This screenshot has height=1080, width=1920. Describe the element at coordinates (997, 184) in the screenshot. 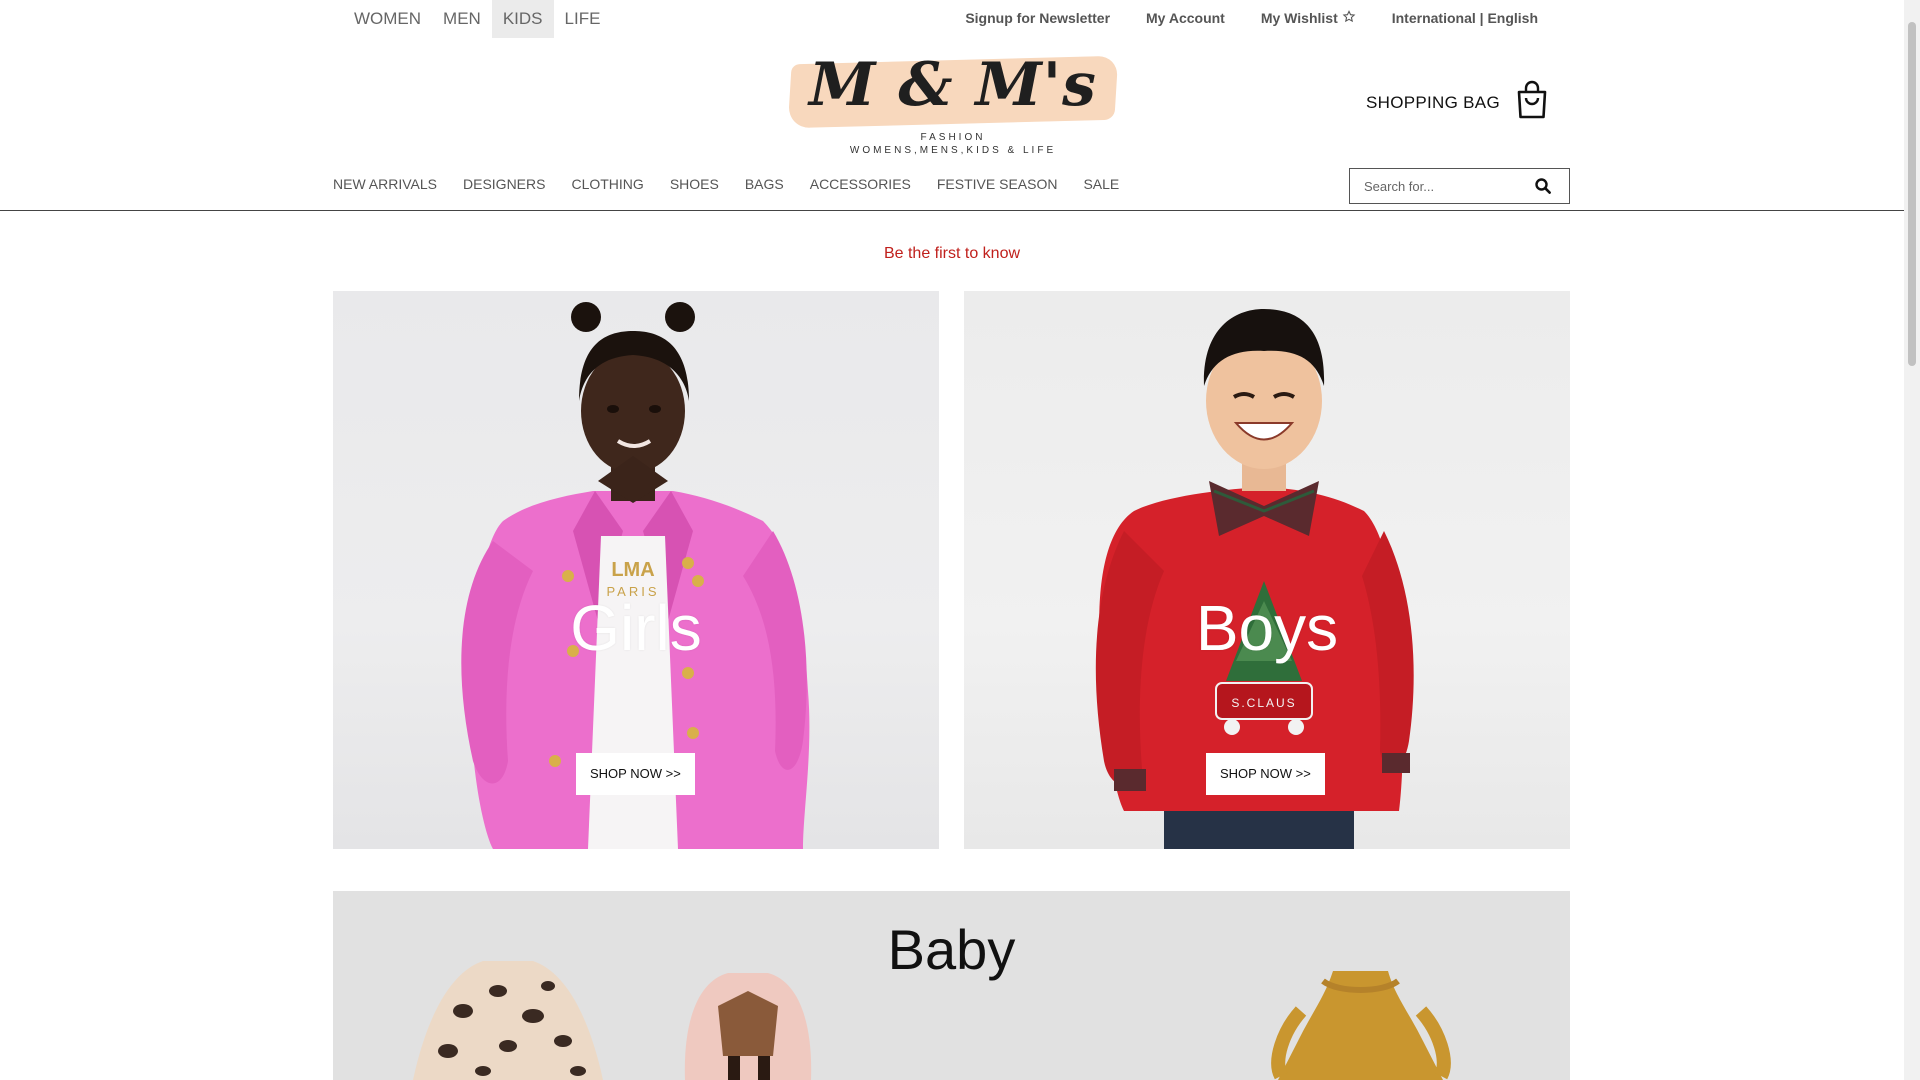

I see `nav-festive-season: FESTIVE SEASON` at that location.